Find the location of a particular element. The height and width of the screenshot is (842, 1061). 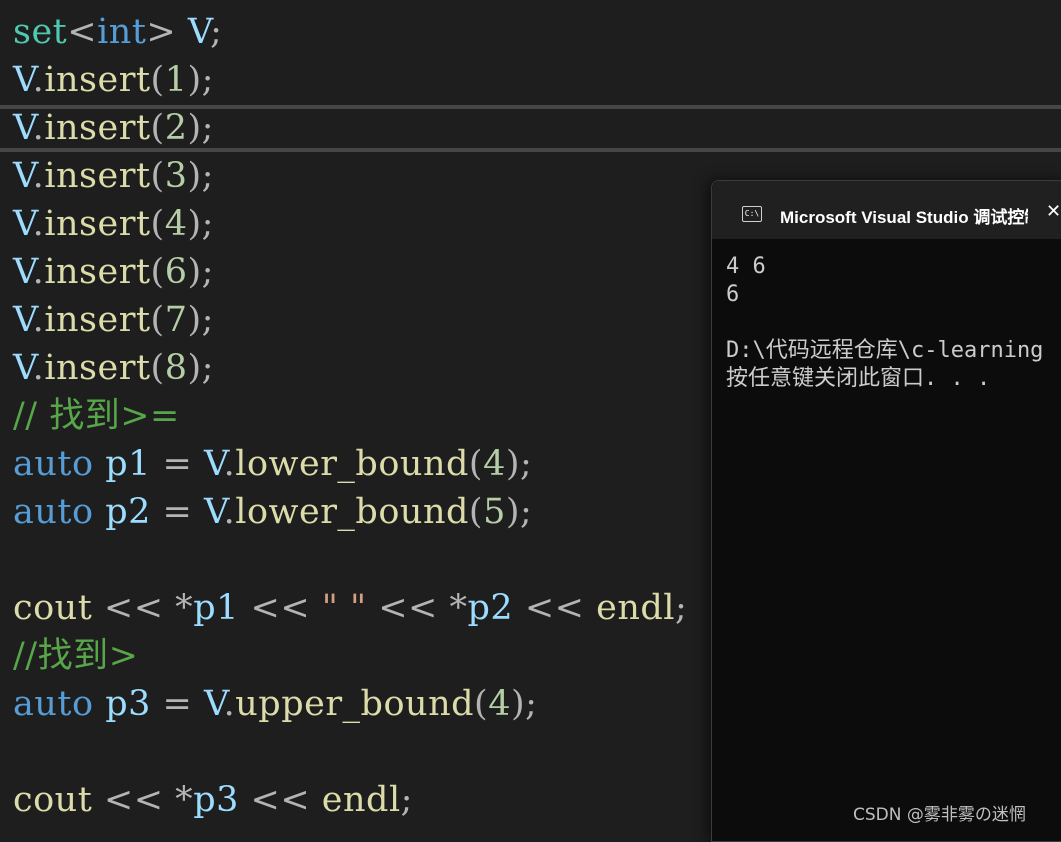

code-token: 6 is located at coordinates (176, 272).